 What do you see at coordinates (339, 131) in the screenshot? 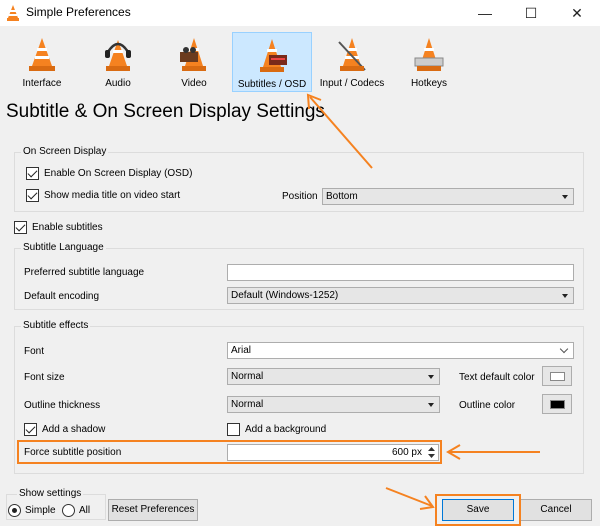
I see `arrow-to-subtitles-tab` at bounding box center [339, 131].